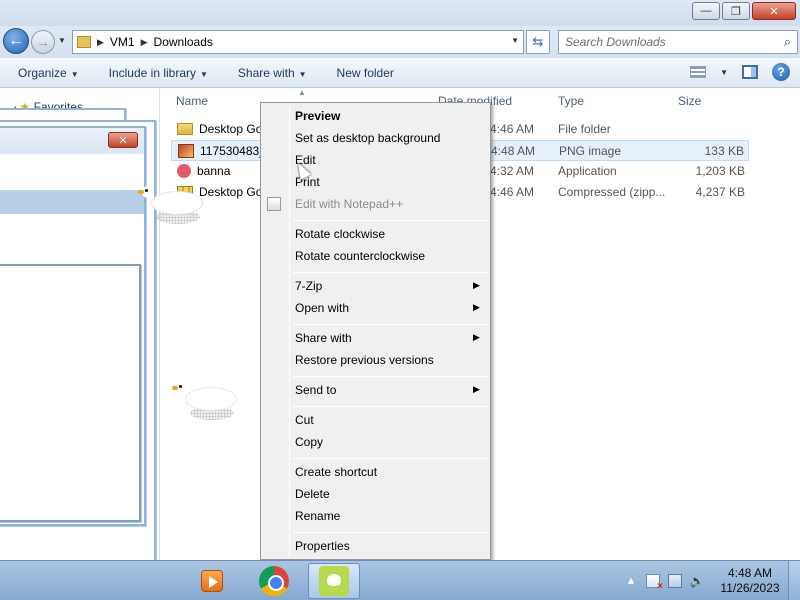  What do you see at coordinates (143, 581) in the screenshot?
I see `taskbar-explorer-stack` at bounding box center [143, 581].